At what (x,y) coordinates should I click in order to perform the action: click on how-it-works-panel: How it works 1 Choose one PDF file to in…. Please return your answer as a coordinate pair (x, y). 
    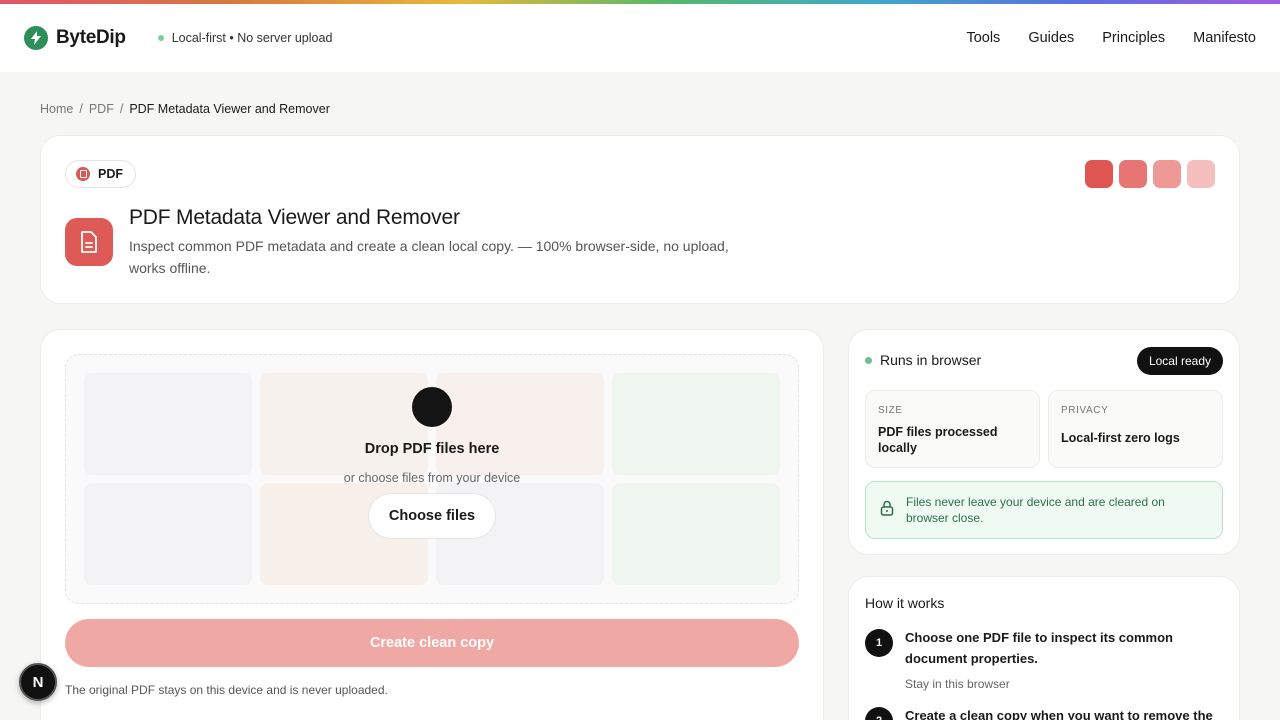
    Looking at the image, I should click on (1044, 648).